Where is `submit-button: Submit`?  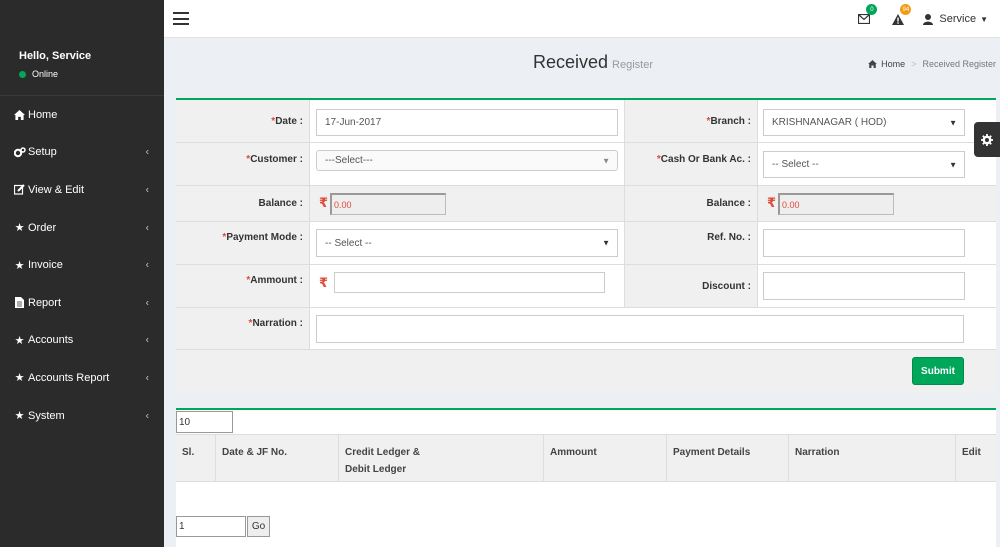 submit-button: Submit is located at coordinates (938, 371).